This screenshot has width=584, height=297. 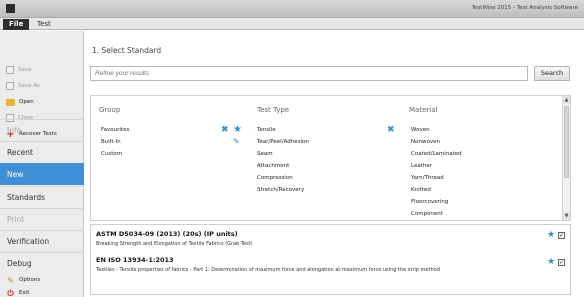 What do you see at coordinates (423, 110) in the screenshot?
I see `material-header: Material` at bounding box center [423, 110].